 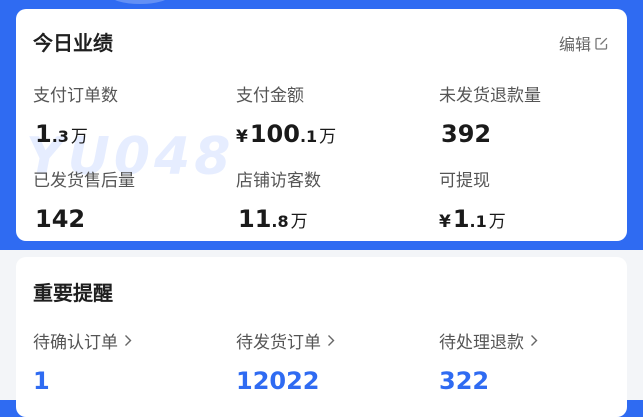 What do you see at coordinates (84, 181) in the screenshot?
I see `metric-label: 已发货售后量` at bounding box center [84, 181].